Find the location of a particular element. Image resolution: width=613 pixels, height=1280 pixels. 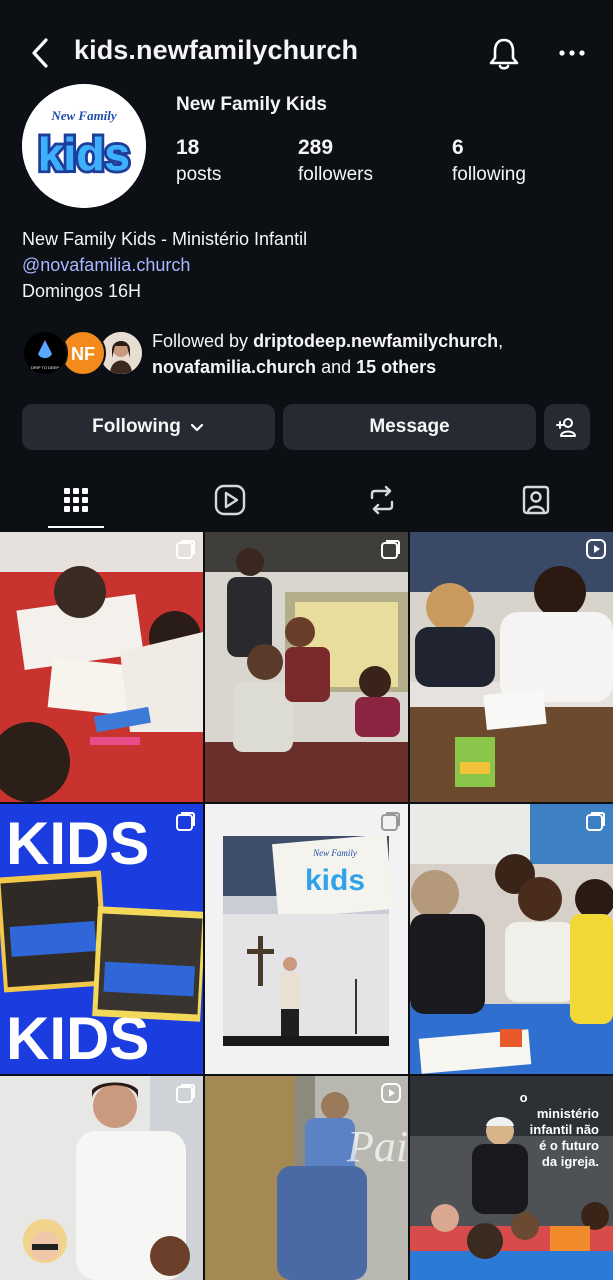

message-label: Message is located at coordinates (409, 426).